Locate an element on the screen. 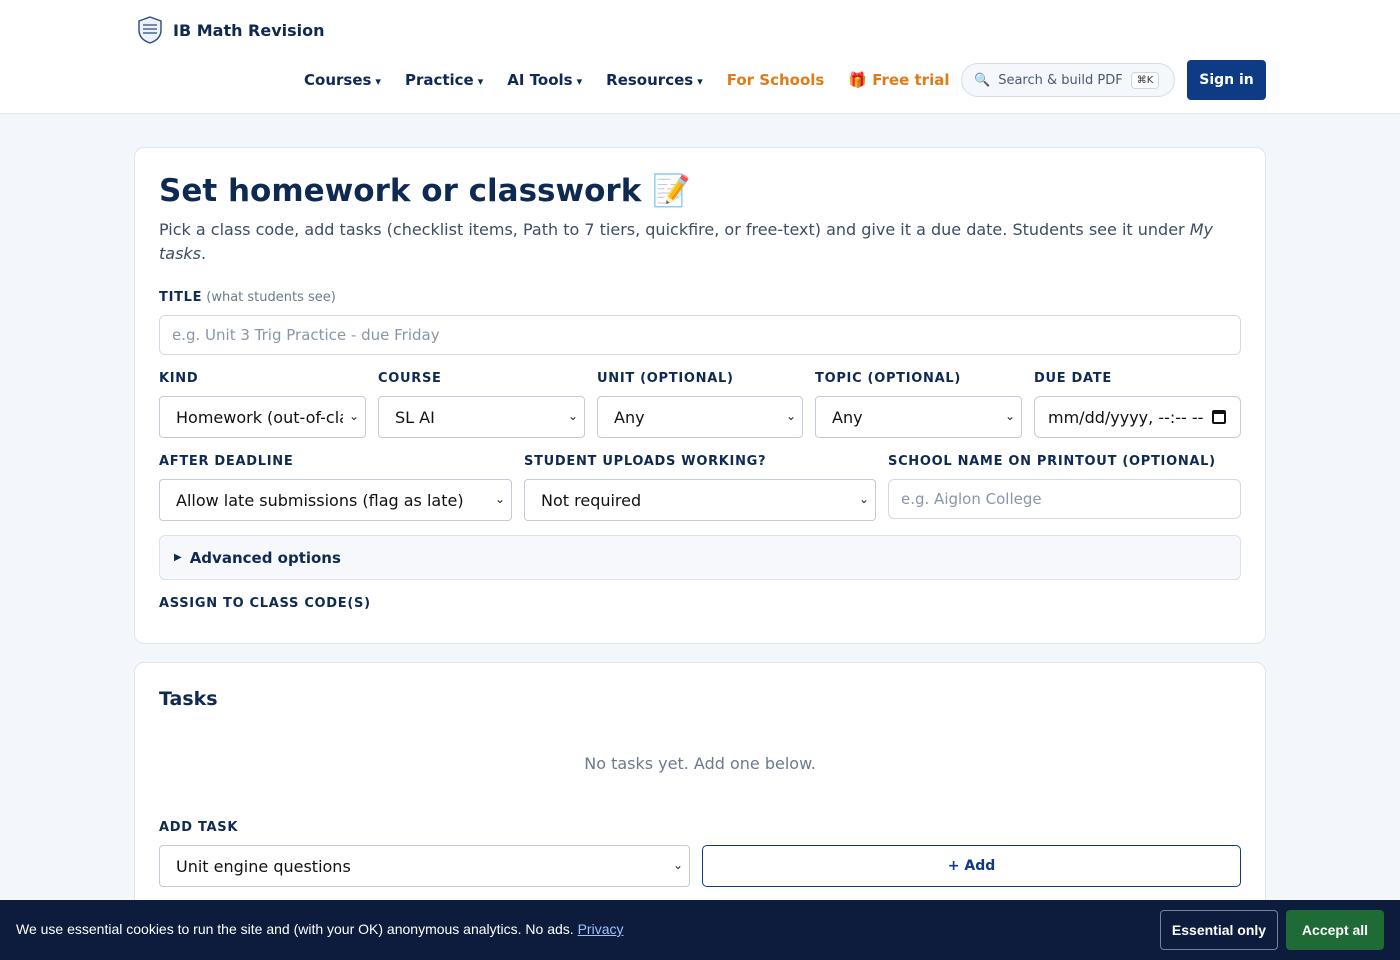  nav-practice: Practice ▾ is located at coordinates (444, 80).